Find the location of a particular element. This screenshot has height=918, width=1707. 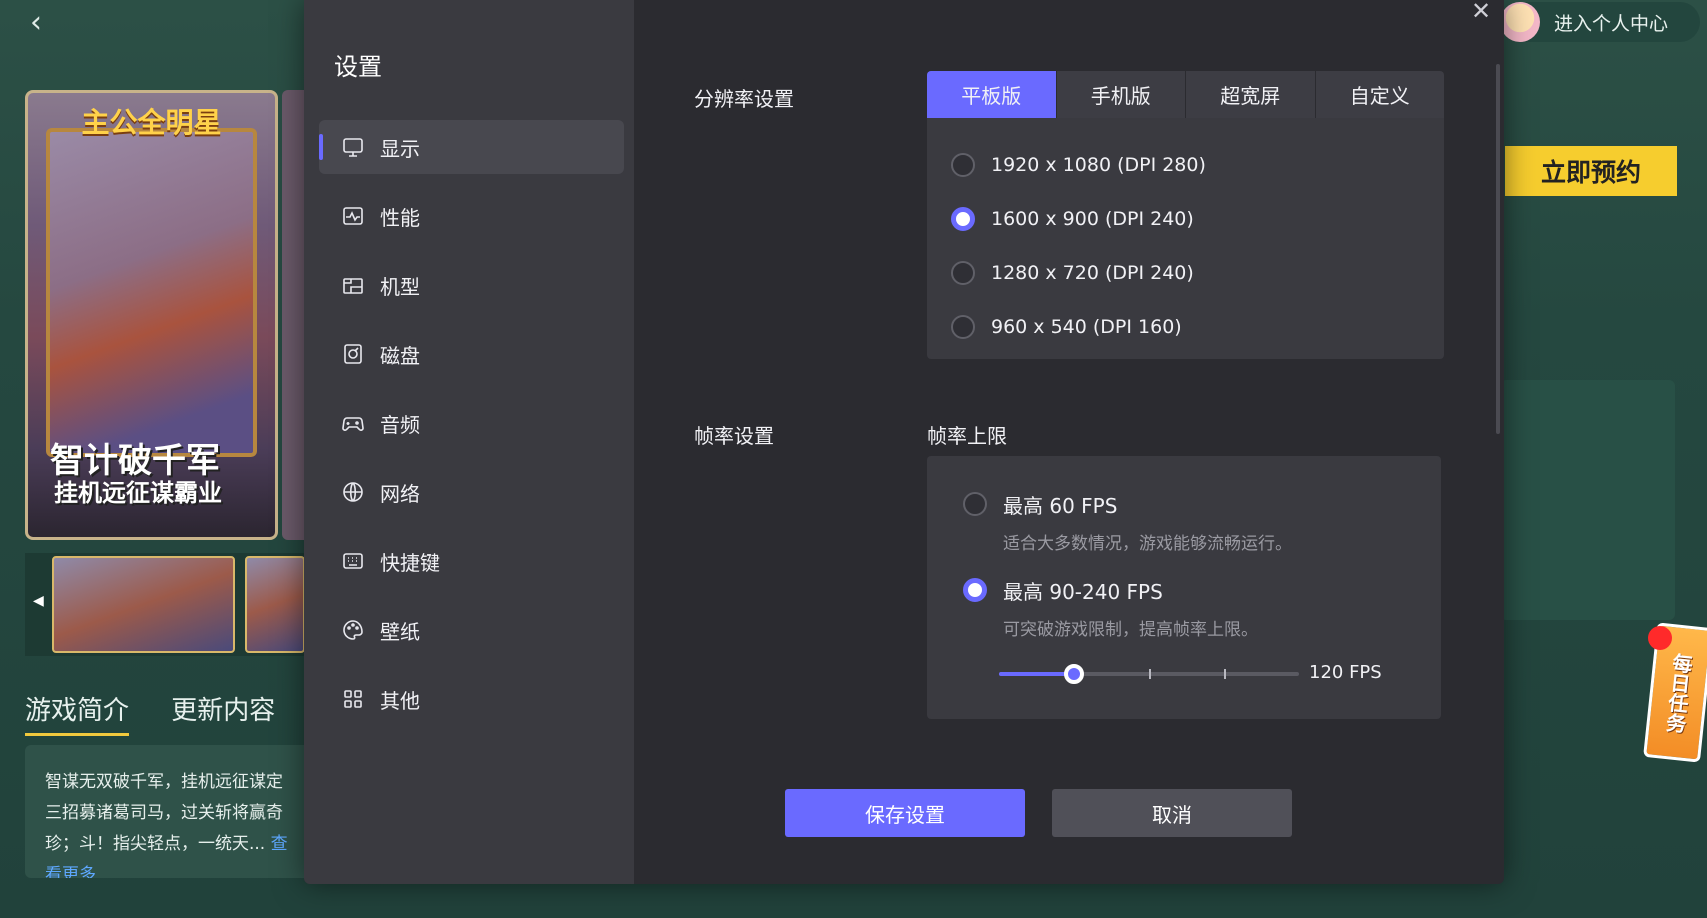

thumbnail-strip: ◀ is located at coordinates (165, 604).